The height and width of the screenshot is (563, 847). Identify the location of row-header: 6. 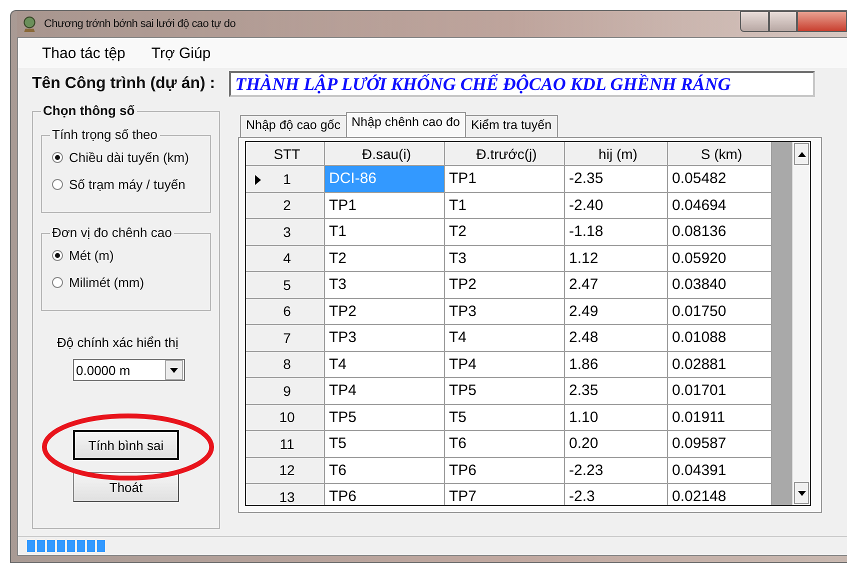
(285, 311).